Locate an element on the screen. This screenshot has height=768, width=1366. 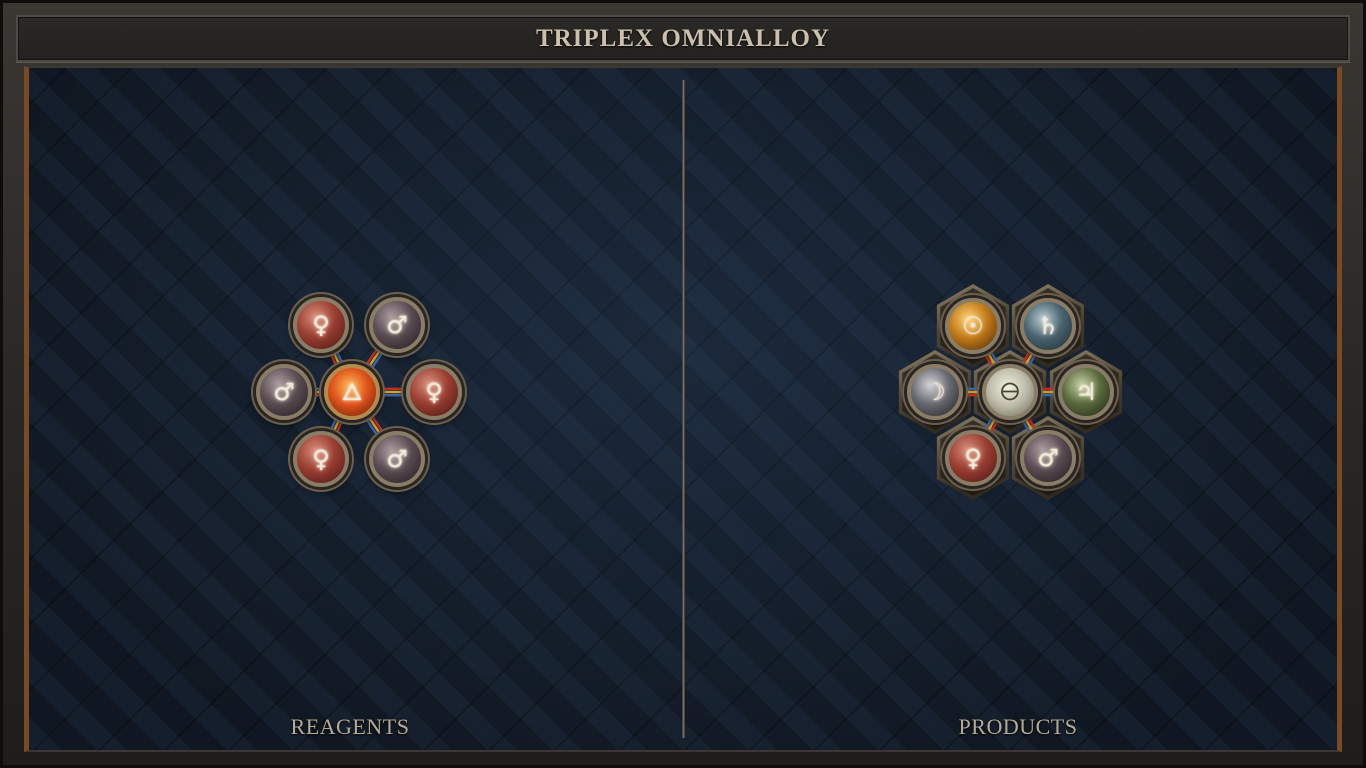
product-atom-silver: ☽ is located at coordinates (935, 392).